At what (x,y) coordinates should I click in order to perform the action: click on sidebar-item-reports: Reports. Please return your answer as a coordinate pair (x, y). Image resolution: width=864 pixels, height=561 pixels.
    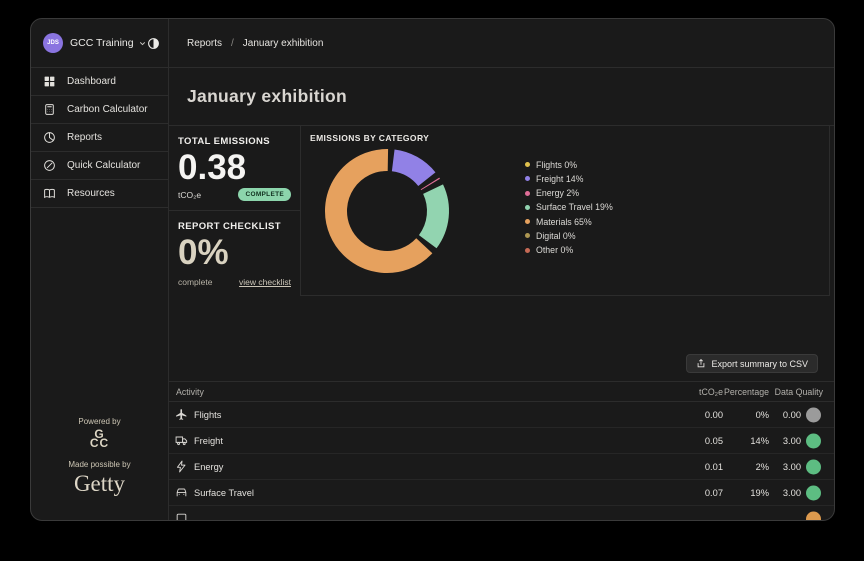
    Looking at the image, I should click on (99, 138).